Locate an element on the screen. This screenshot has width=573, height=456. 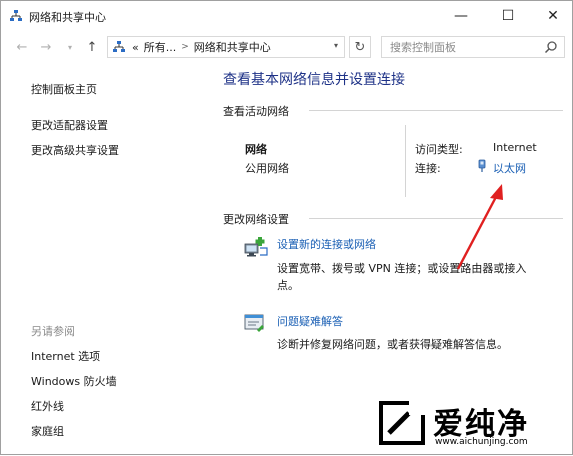
watermark-logo-icon is located at coordinates (402, 423).